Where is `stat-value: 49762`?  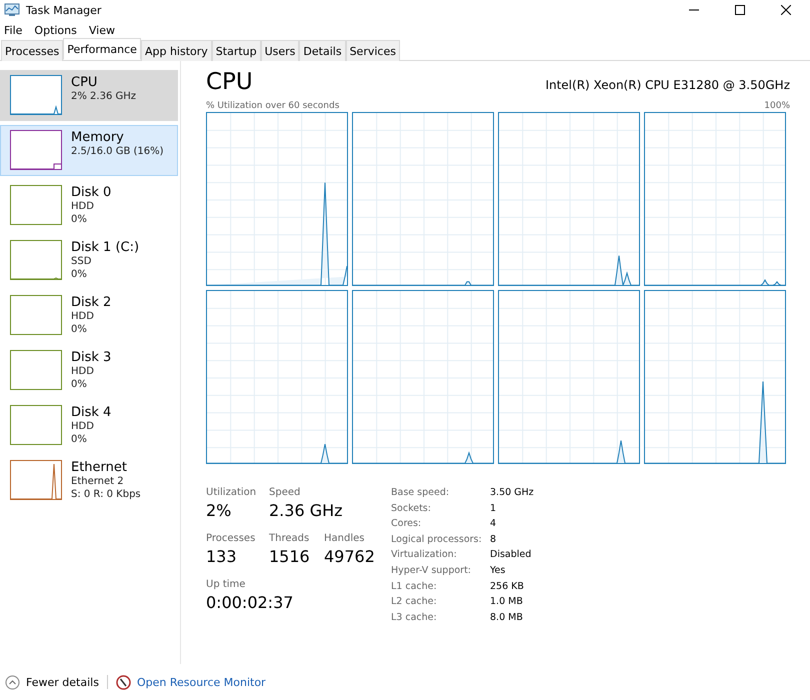 stat-value: 49762 is located at coordinates (350, 557).